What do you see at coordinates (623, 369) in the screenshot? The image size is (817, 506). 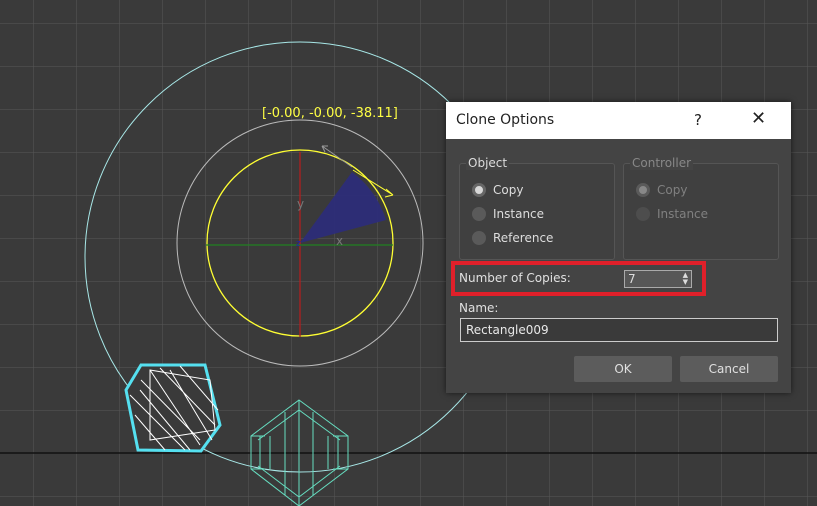 I see `ok-button: OK` at bounding box center [623, 369].